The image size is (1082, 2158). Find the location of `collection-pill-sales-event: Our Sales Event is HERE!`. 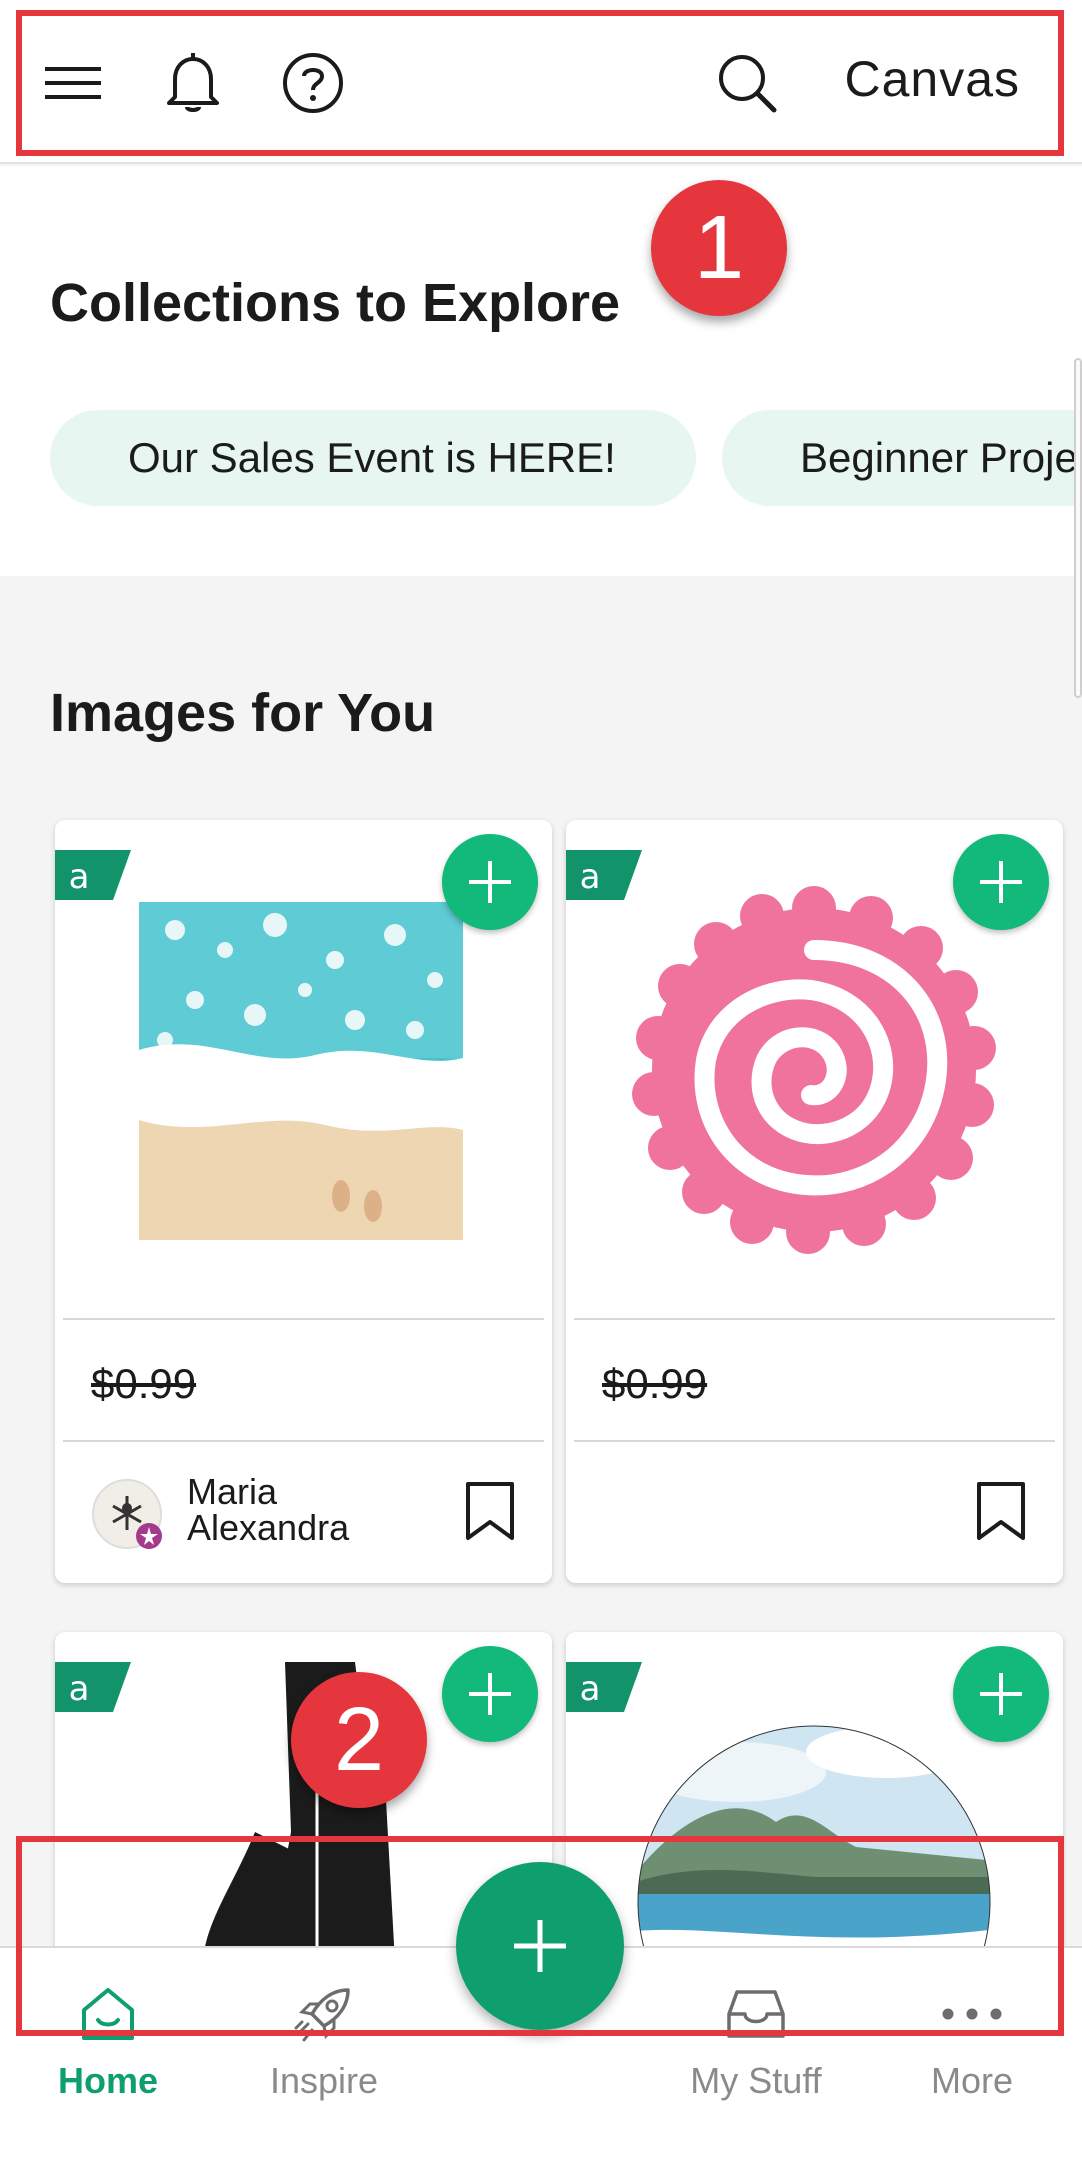

collection-pill-sales-event: Our Sales Event is HERE! is located at coordinates (373, 458).